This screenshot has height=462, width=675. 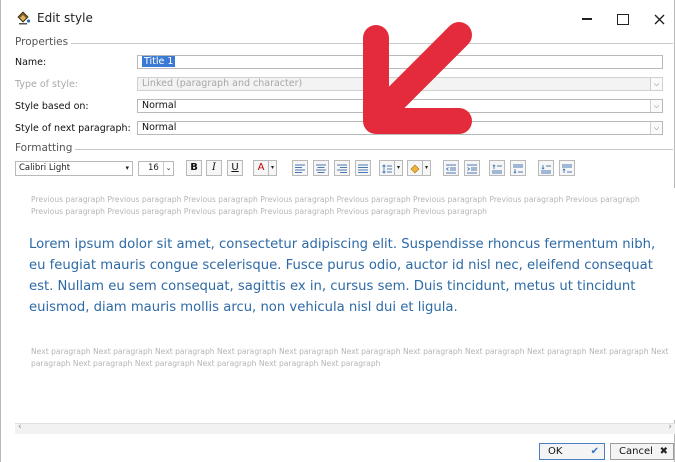 I want to click on window-title: Edit style, so click(x=65, y=18).